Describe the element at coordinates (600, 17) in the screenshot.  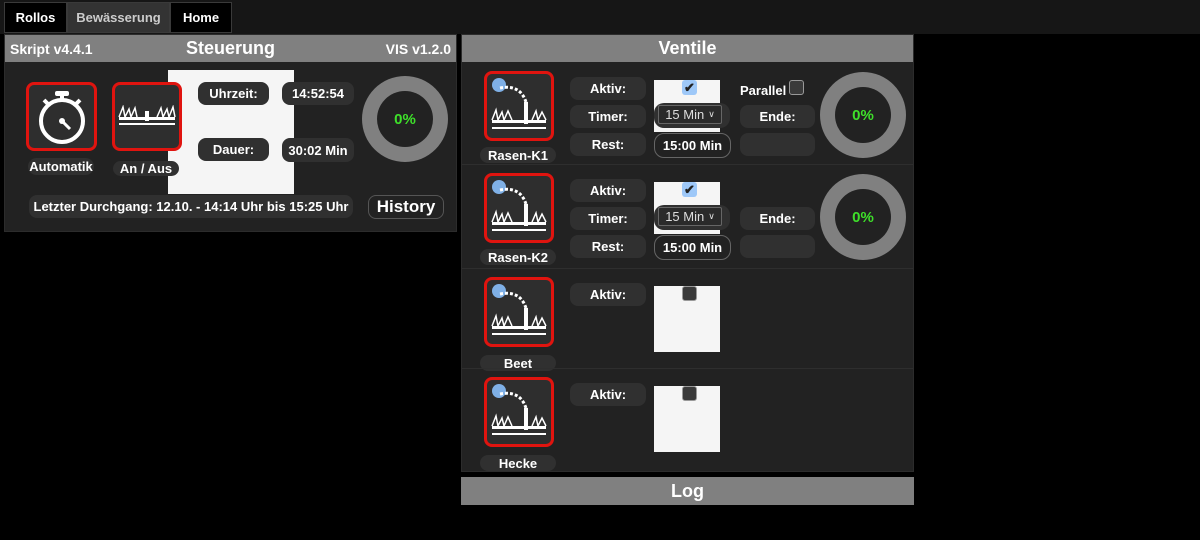
I see `tab-bar: Rollos Bewässerung Home` at that location.